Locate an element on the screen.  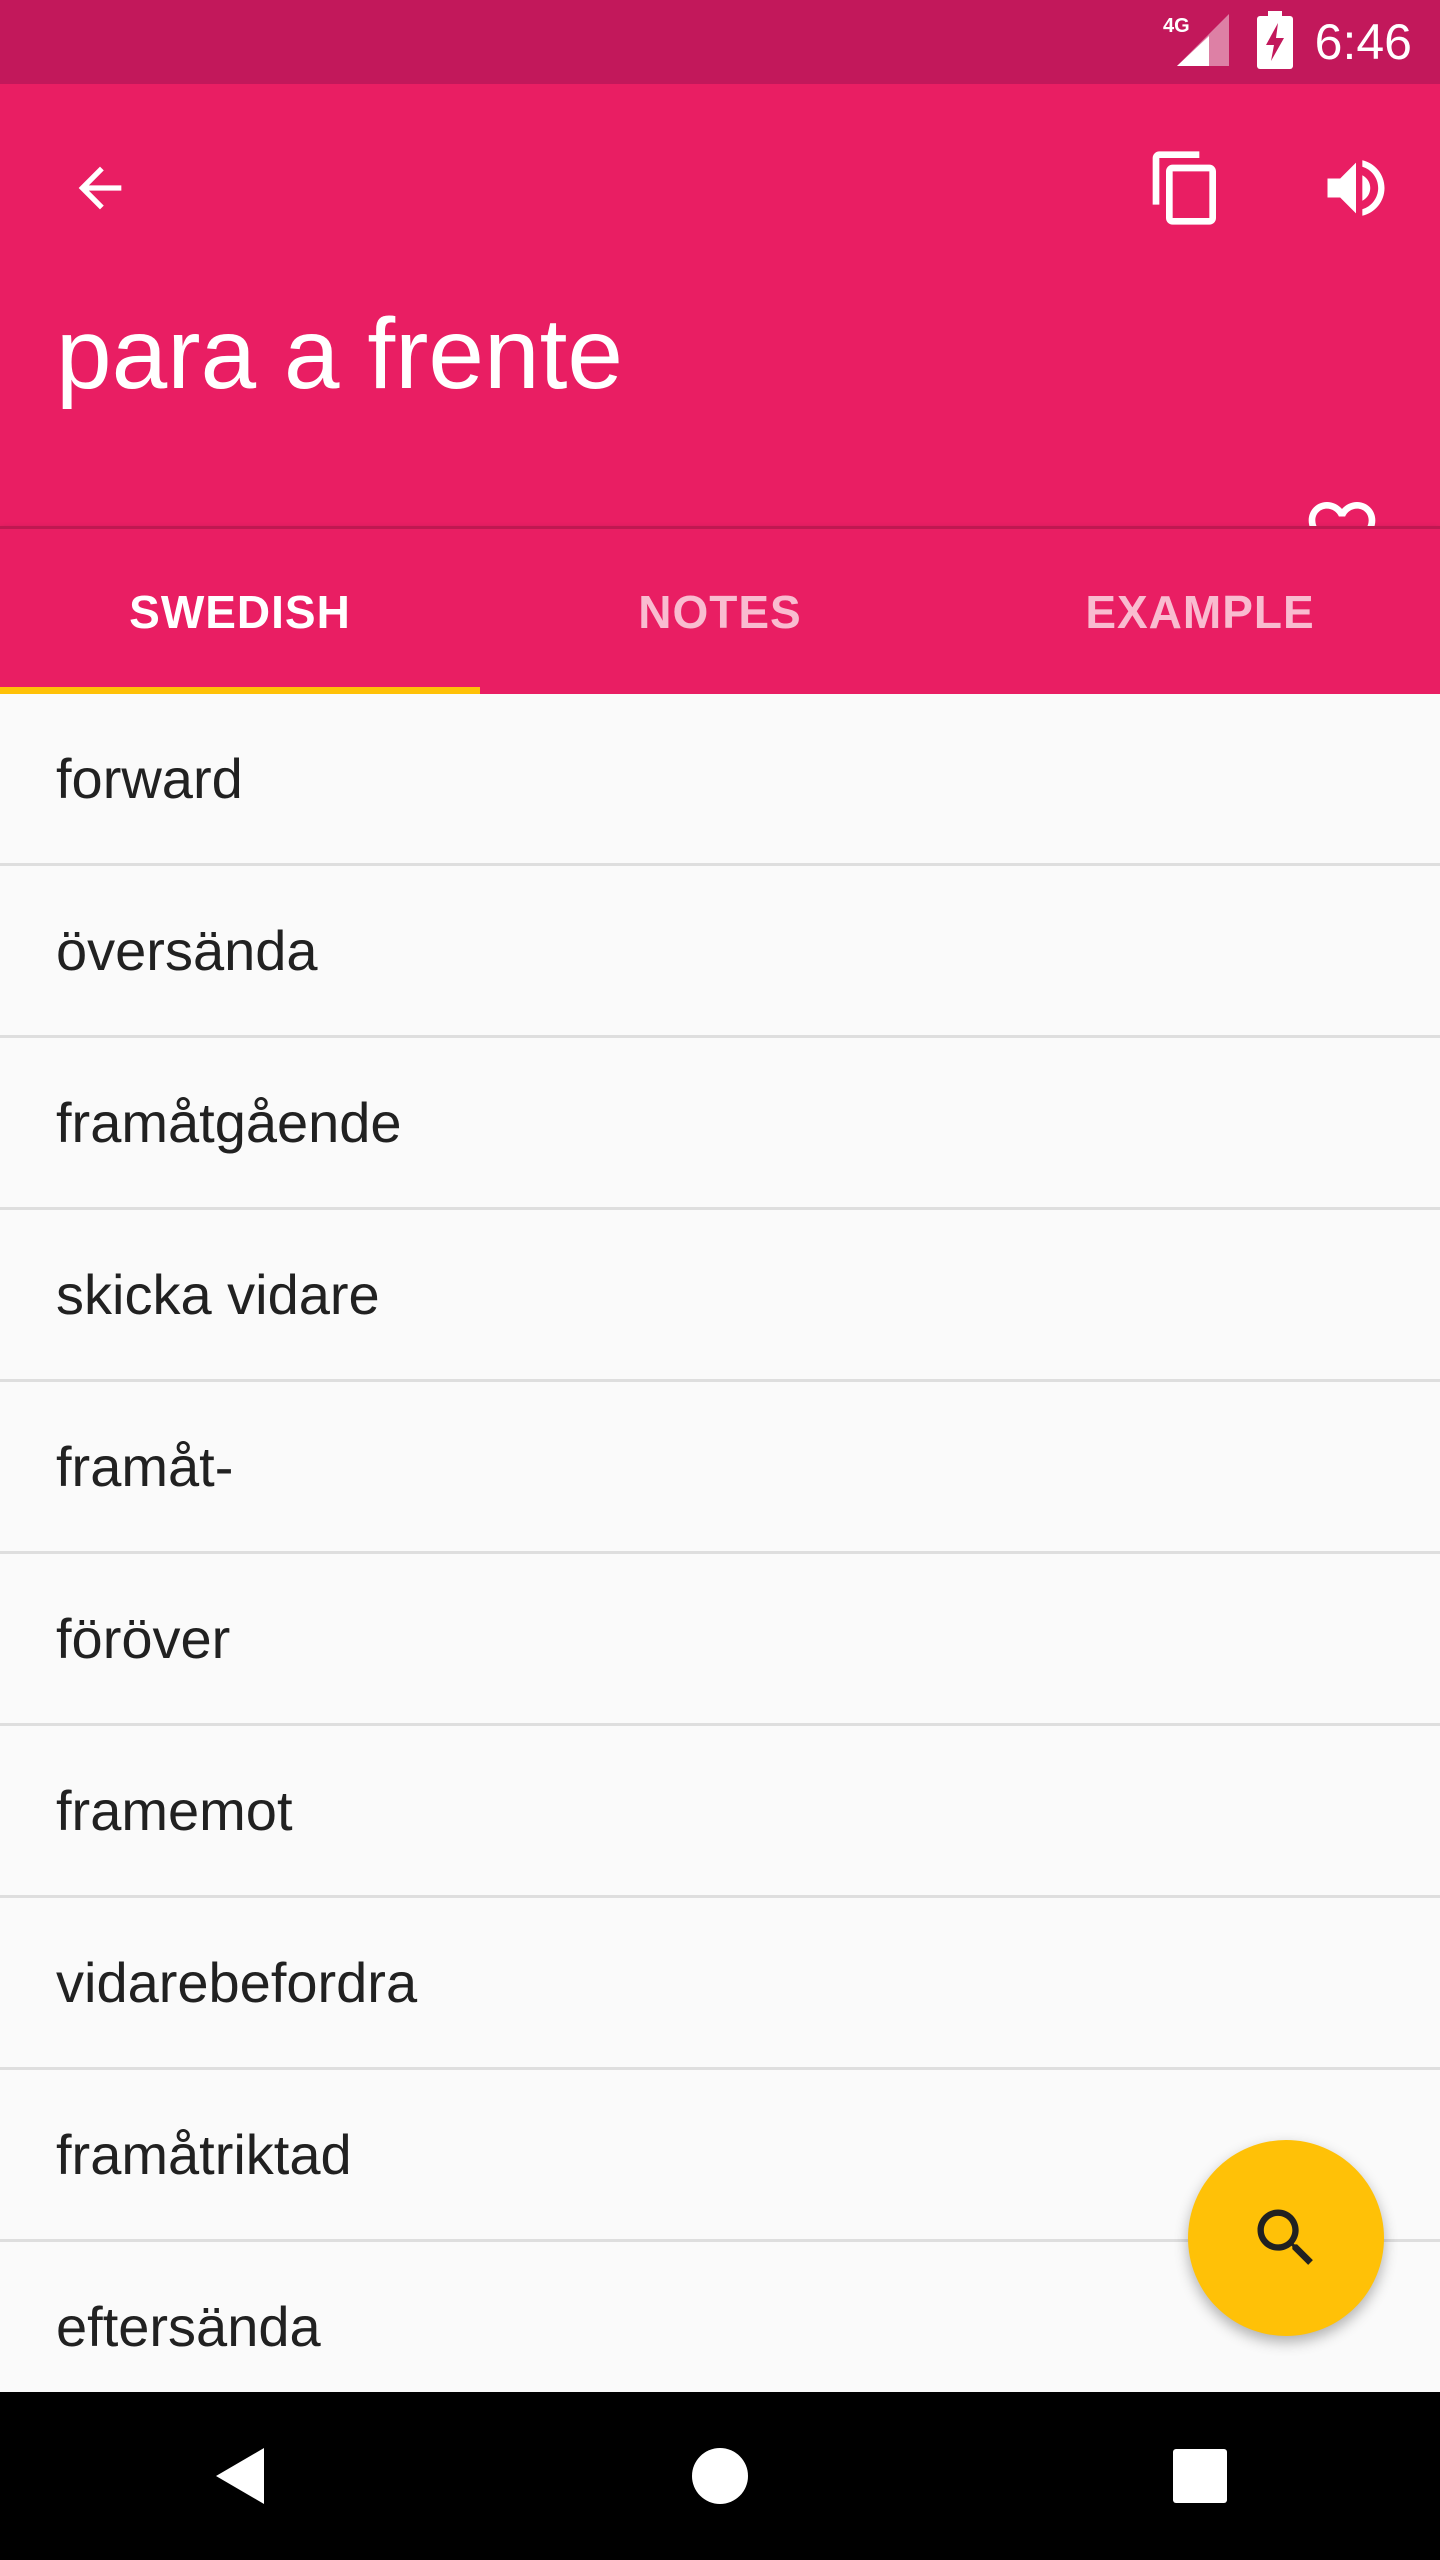
search-icon is located at coordinates (1285, 2237).